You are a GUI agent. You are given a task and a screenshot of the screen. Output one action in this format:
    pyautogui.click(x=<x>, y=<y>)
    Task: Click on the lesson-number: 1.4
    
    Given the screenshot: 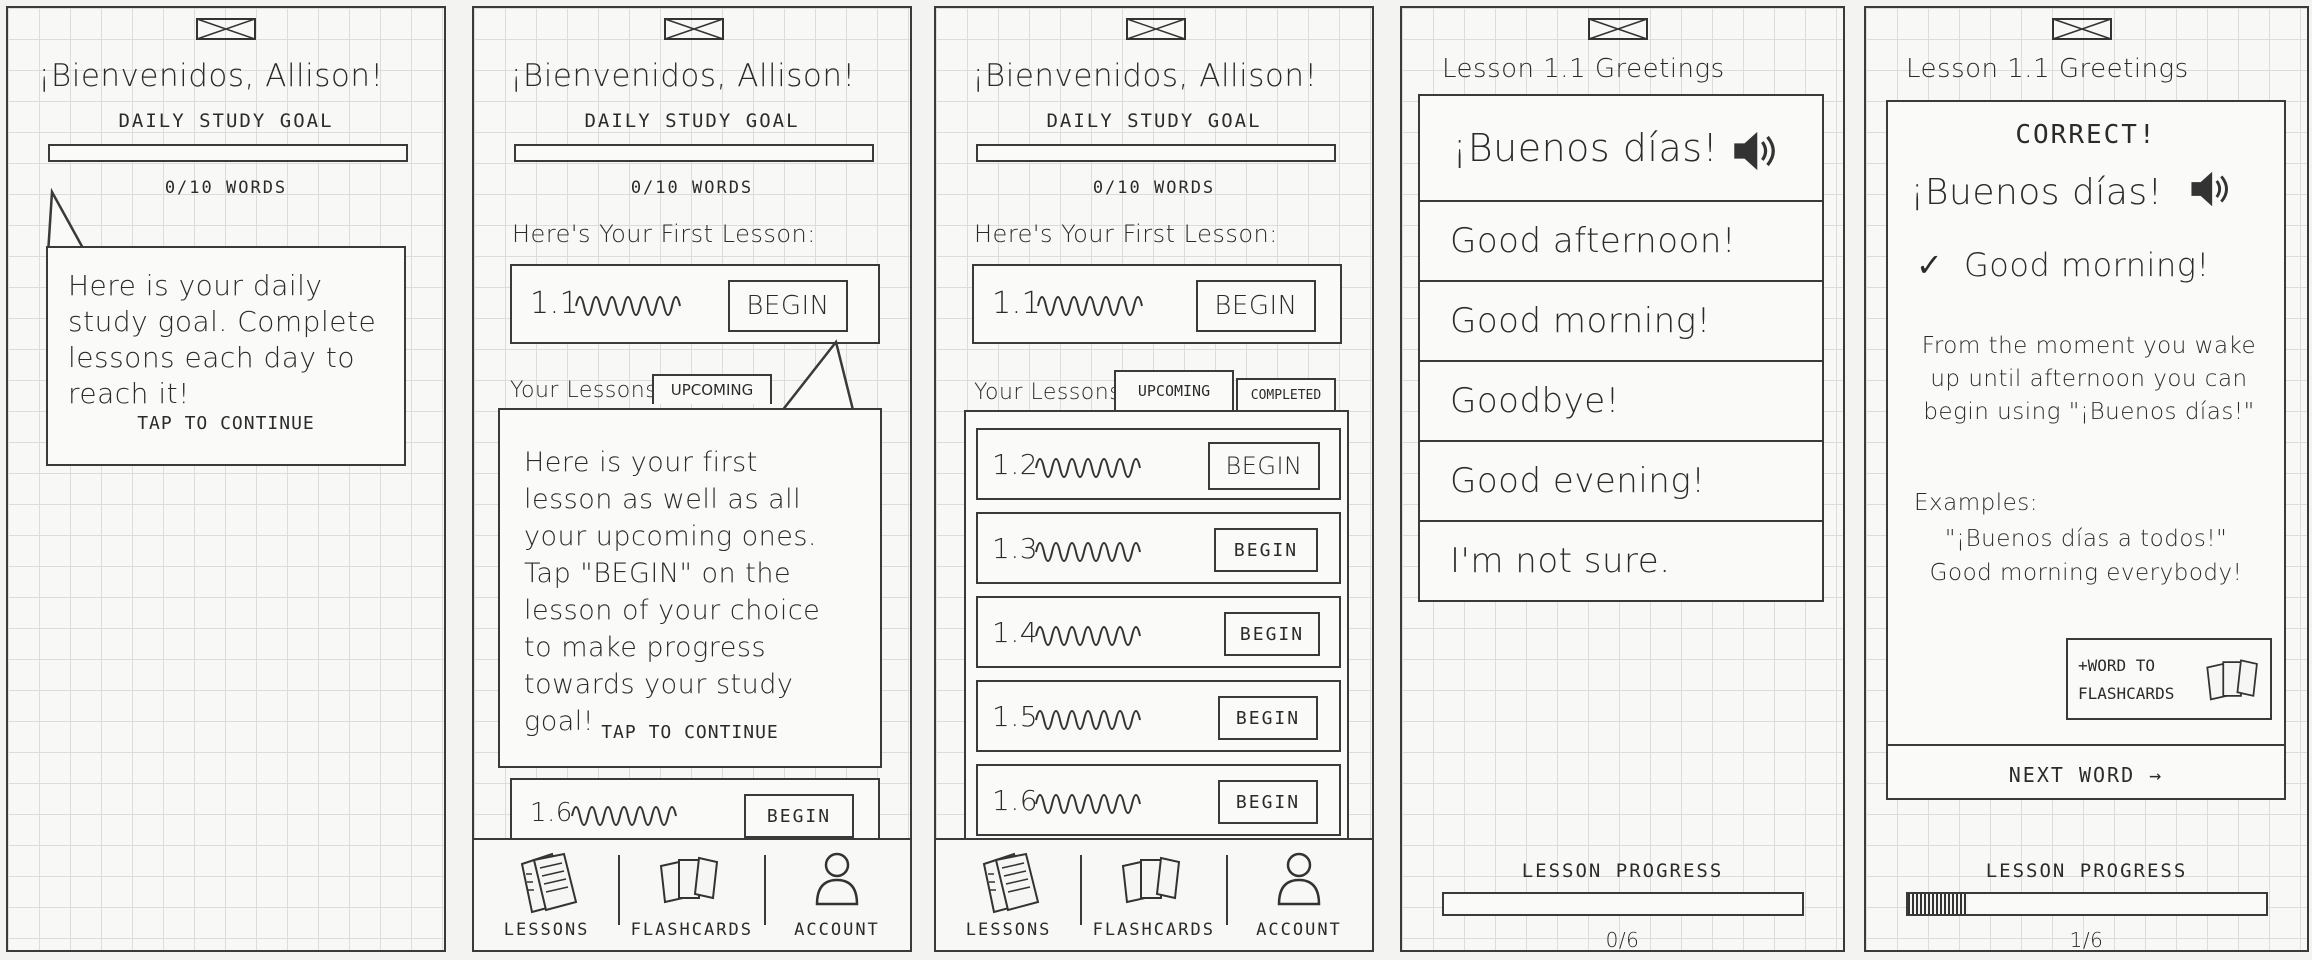 What is the action you would take?
    pyautogui.click(x=1015, y=632)
    